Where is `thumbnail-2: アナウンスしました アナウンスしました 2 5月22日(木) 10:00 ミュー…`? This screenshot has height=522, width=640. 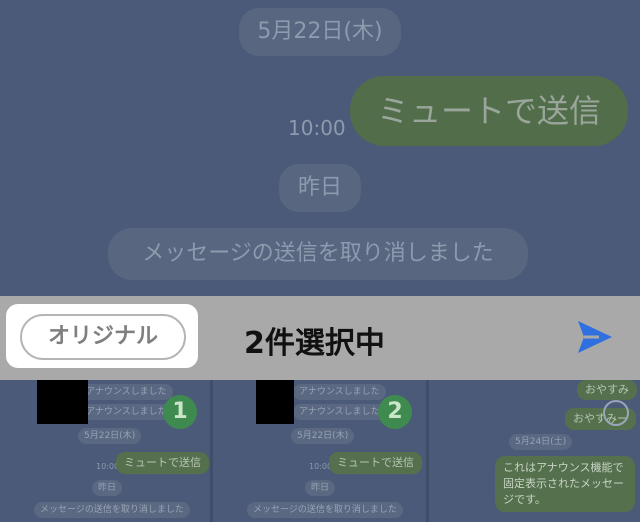 thumbnail-2: アナウンスしました アナウンスしました 2 5月22日(木) 10:00 ミュー… is located at coordinates (319, 451).